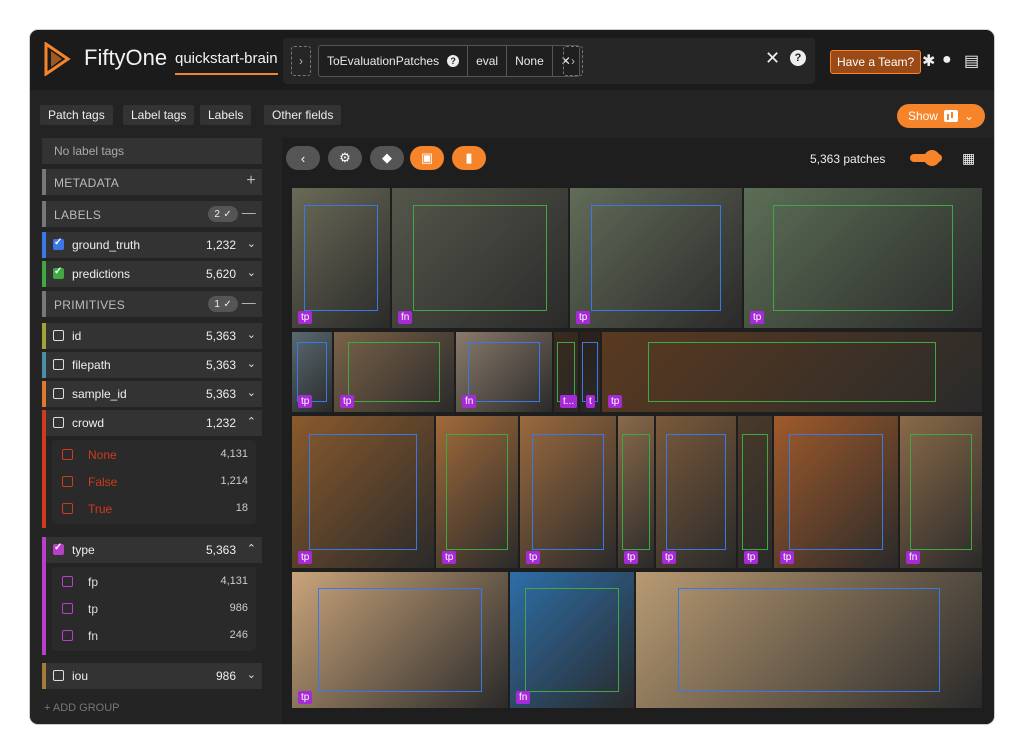  Describe the element at coordinates (226, 115) in the screenshot. I see `tab-labels: Labels` at that location.